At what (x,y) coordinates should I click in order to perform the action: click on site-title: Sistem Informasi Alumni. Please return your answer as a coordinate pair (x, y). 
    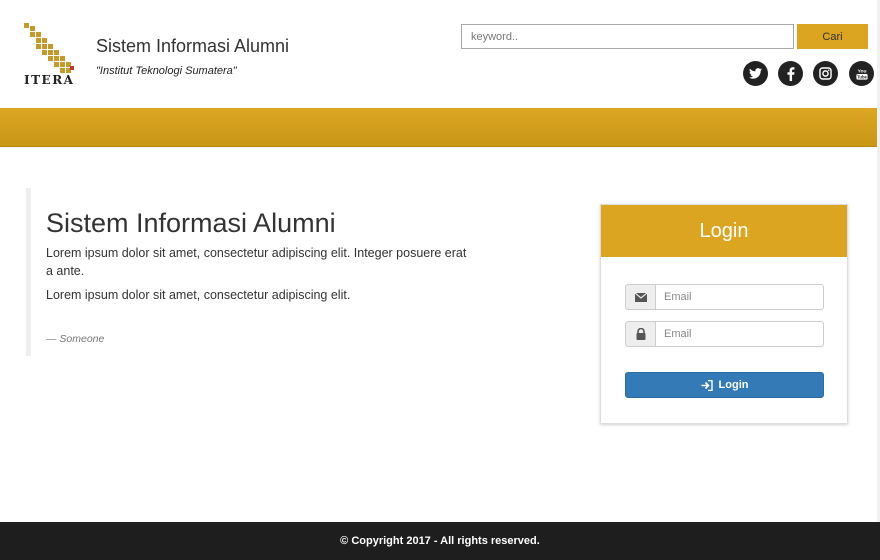
    Looking at the image, I should click on (193, 46).